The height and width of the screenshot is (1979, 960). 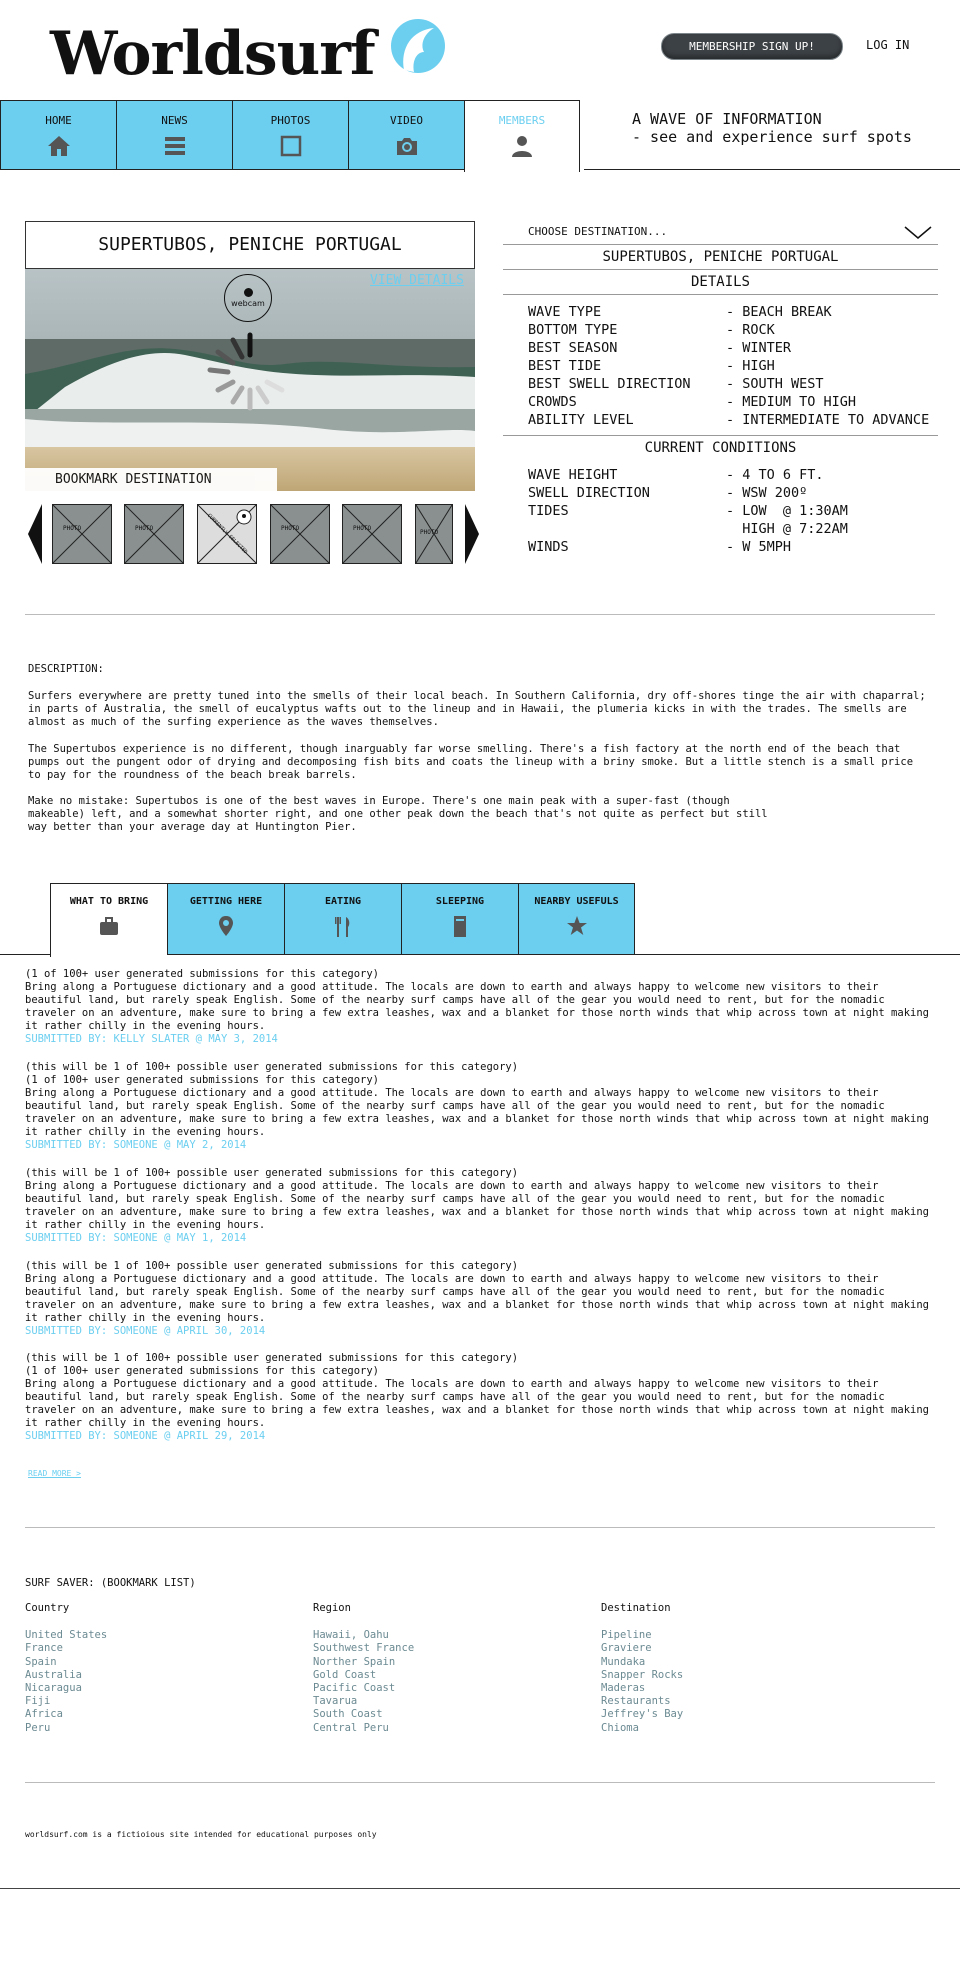 I want to click on nav-divider, so click(x=772, y=169).